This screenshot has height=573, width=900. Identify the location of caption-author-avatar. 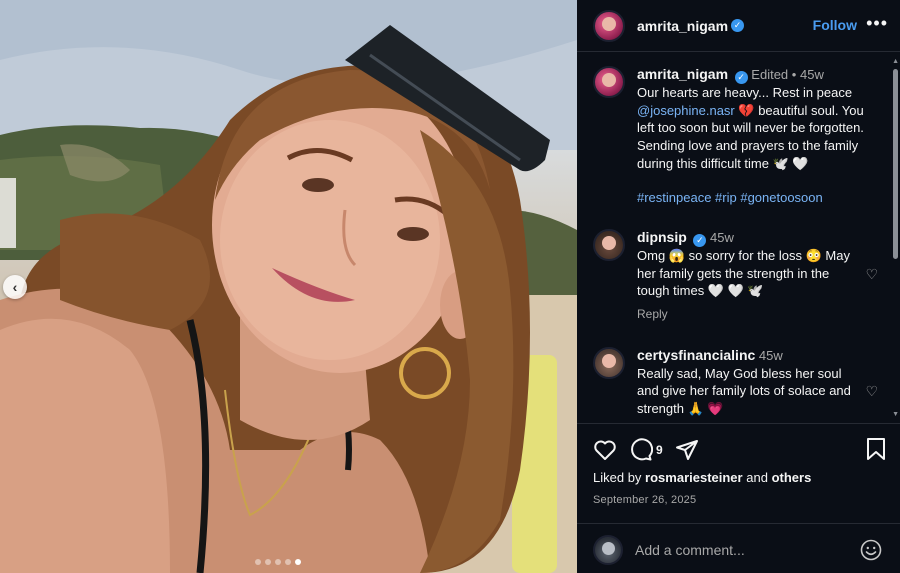
(609, 82).